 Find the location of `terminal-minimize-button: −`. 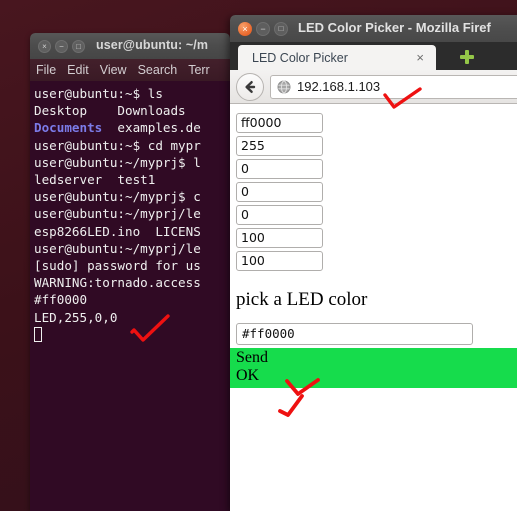

terminal-minimize-button: − is located at coordinates (61, 46).